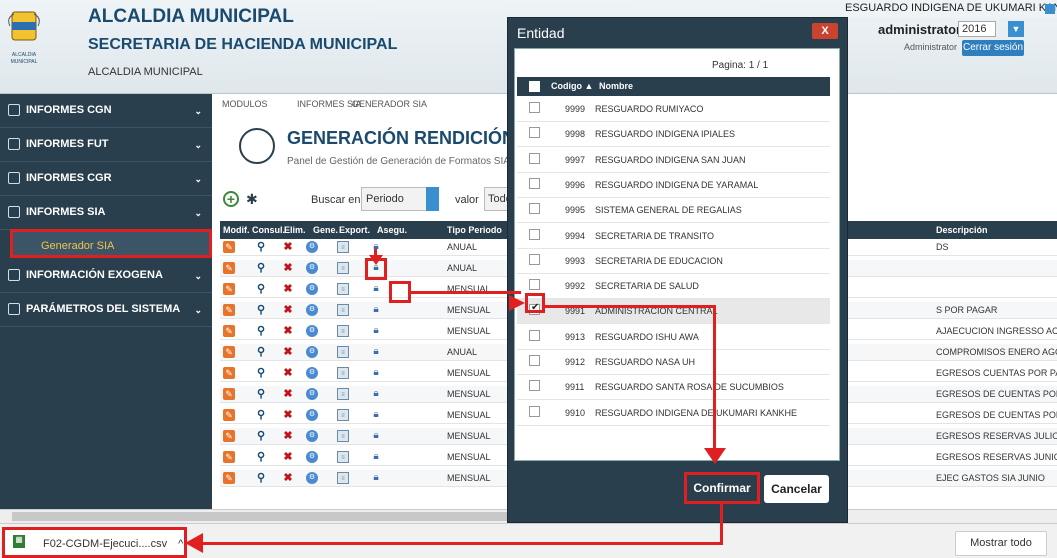  Describe the element at coordinates (106, 111) in the screenshot. I see `sidebar-item-informes-cgn: INFORMES CGN ⌄` at that location.